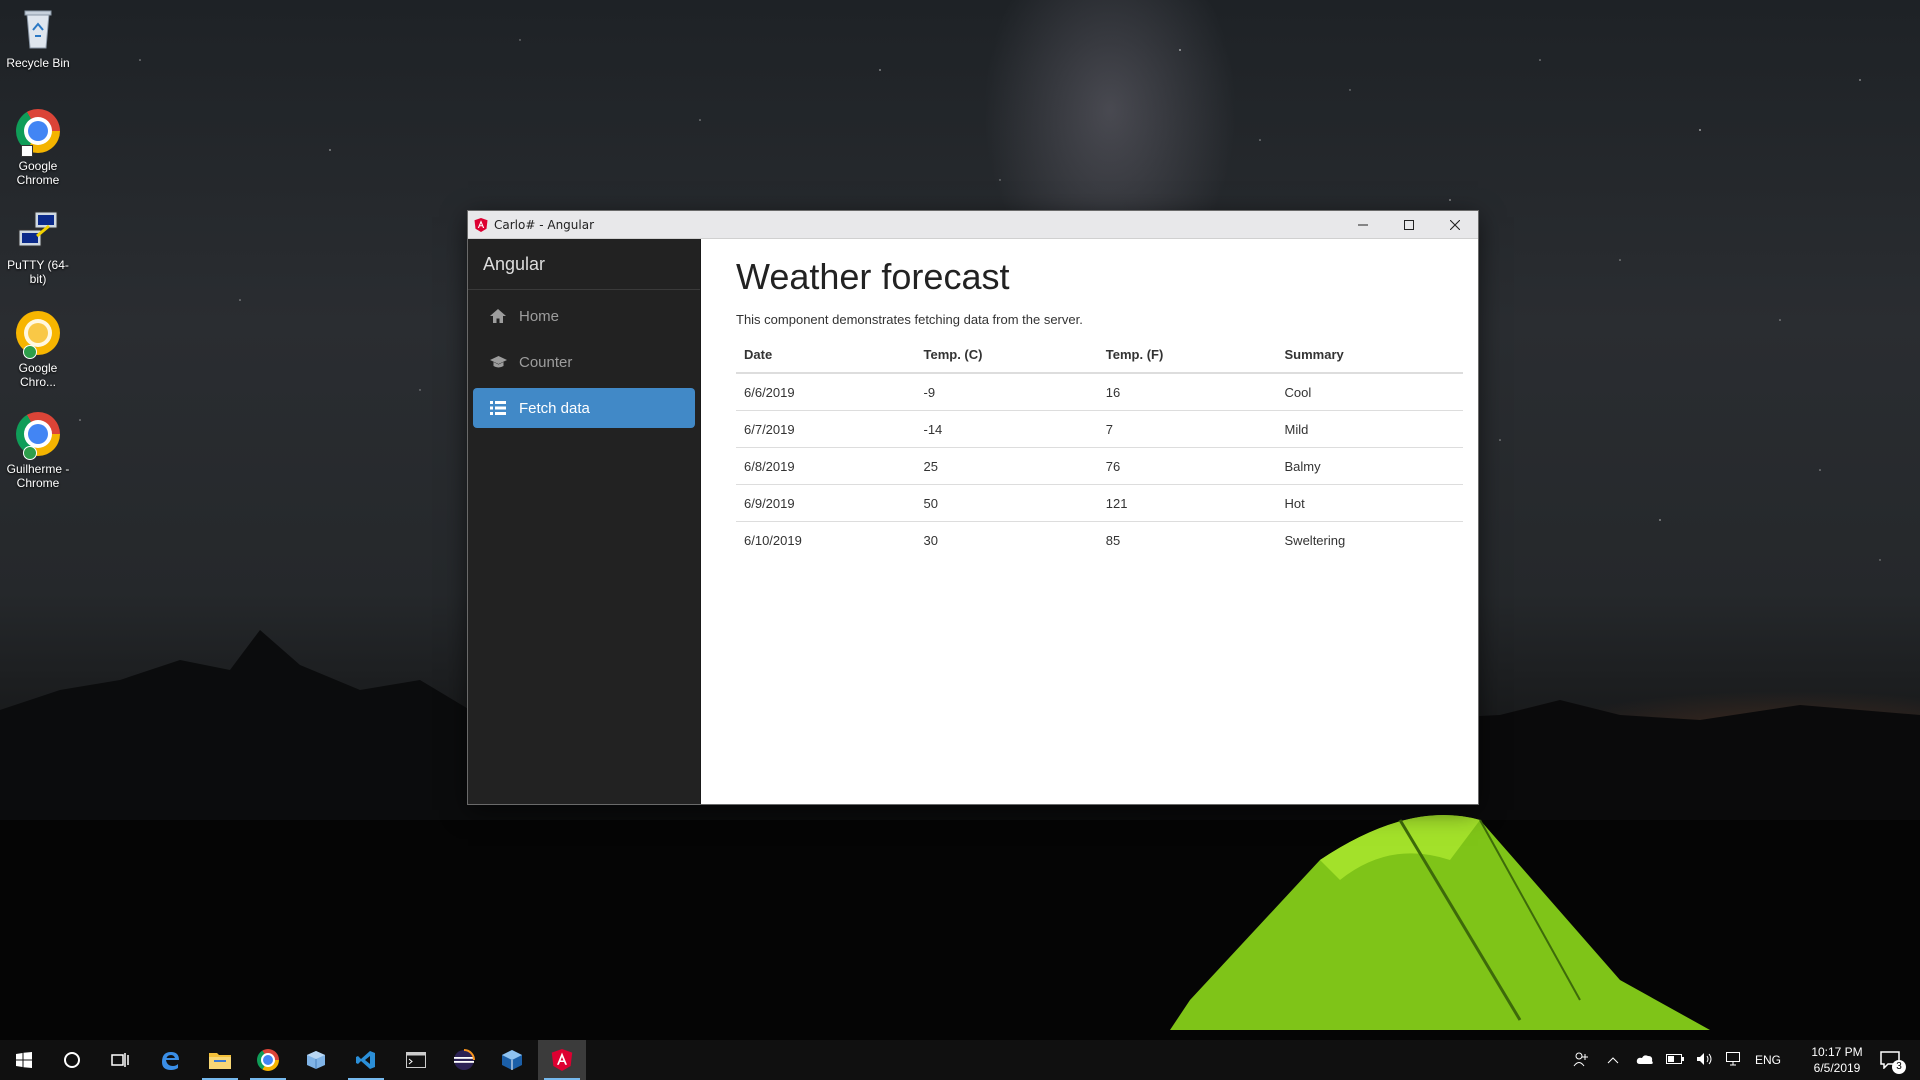 This screenshot has height=1080, width=1920. Describe the element at coordinates (38, 29) in the screenshot. I see `recycle-bin-icon` at that location.